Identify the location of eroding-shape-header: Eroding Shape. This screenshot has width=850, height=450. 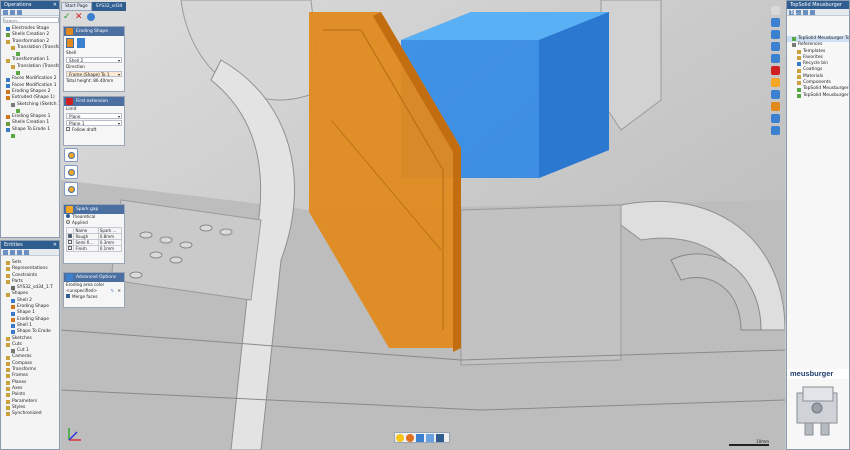
(94, 31).